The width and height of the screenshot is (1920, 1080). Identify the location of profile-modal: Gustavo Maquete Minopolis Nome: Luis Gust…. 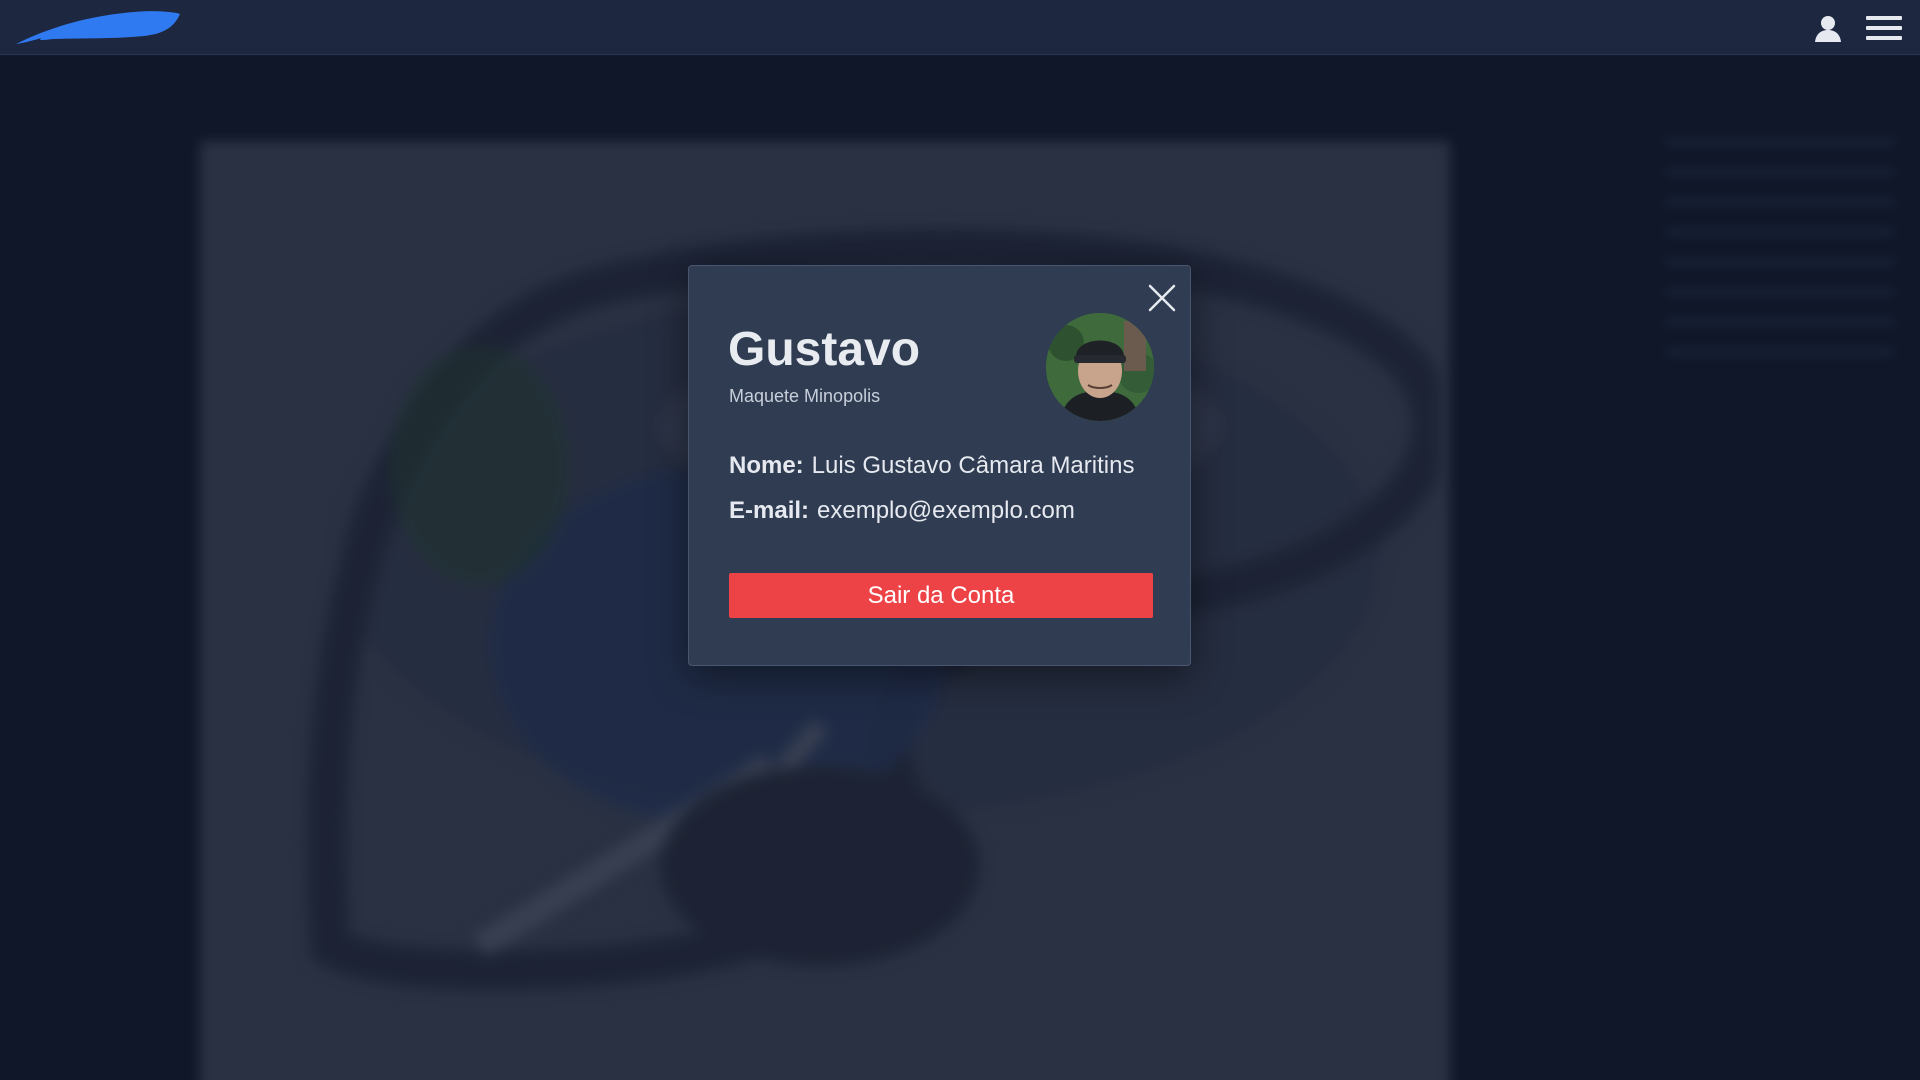
(939, 465).